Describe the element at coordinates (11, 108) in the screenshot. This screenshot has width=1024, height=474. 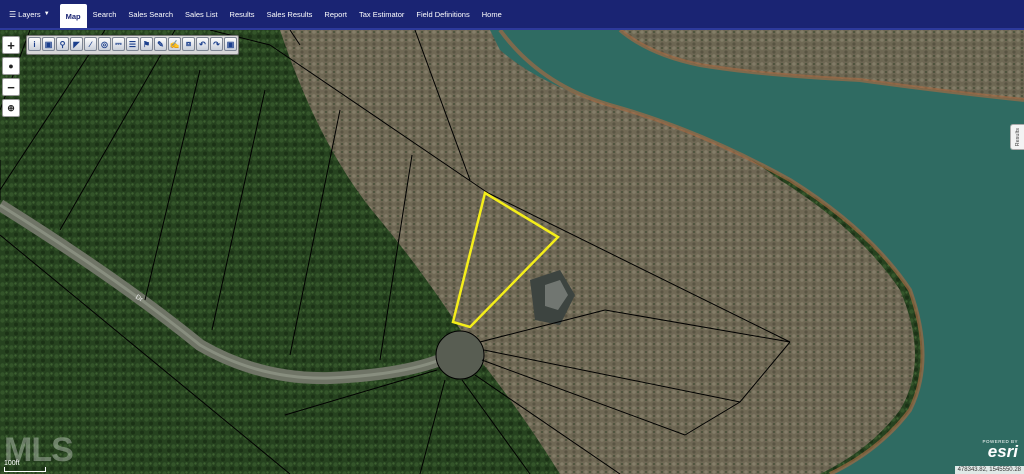
I see `crosshair-icon: ⊕` at that location.